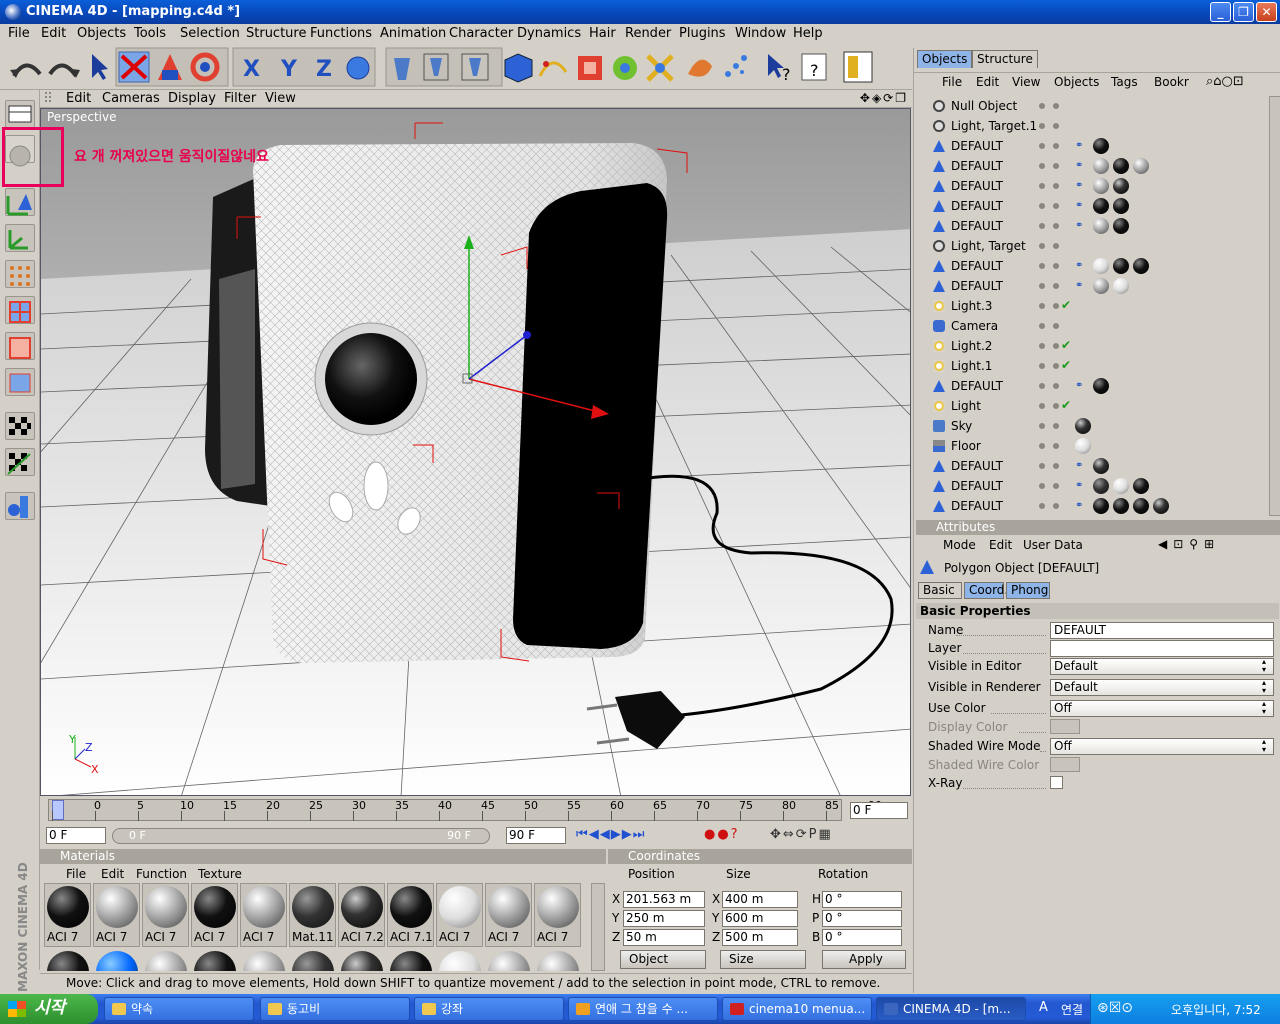  I want to click on language-indicator: A, so click(1043, 1007).